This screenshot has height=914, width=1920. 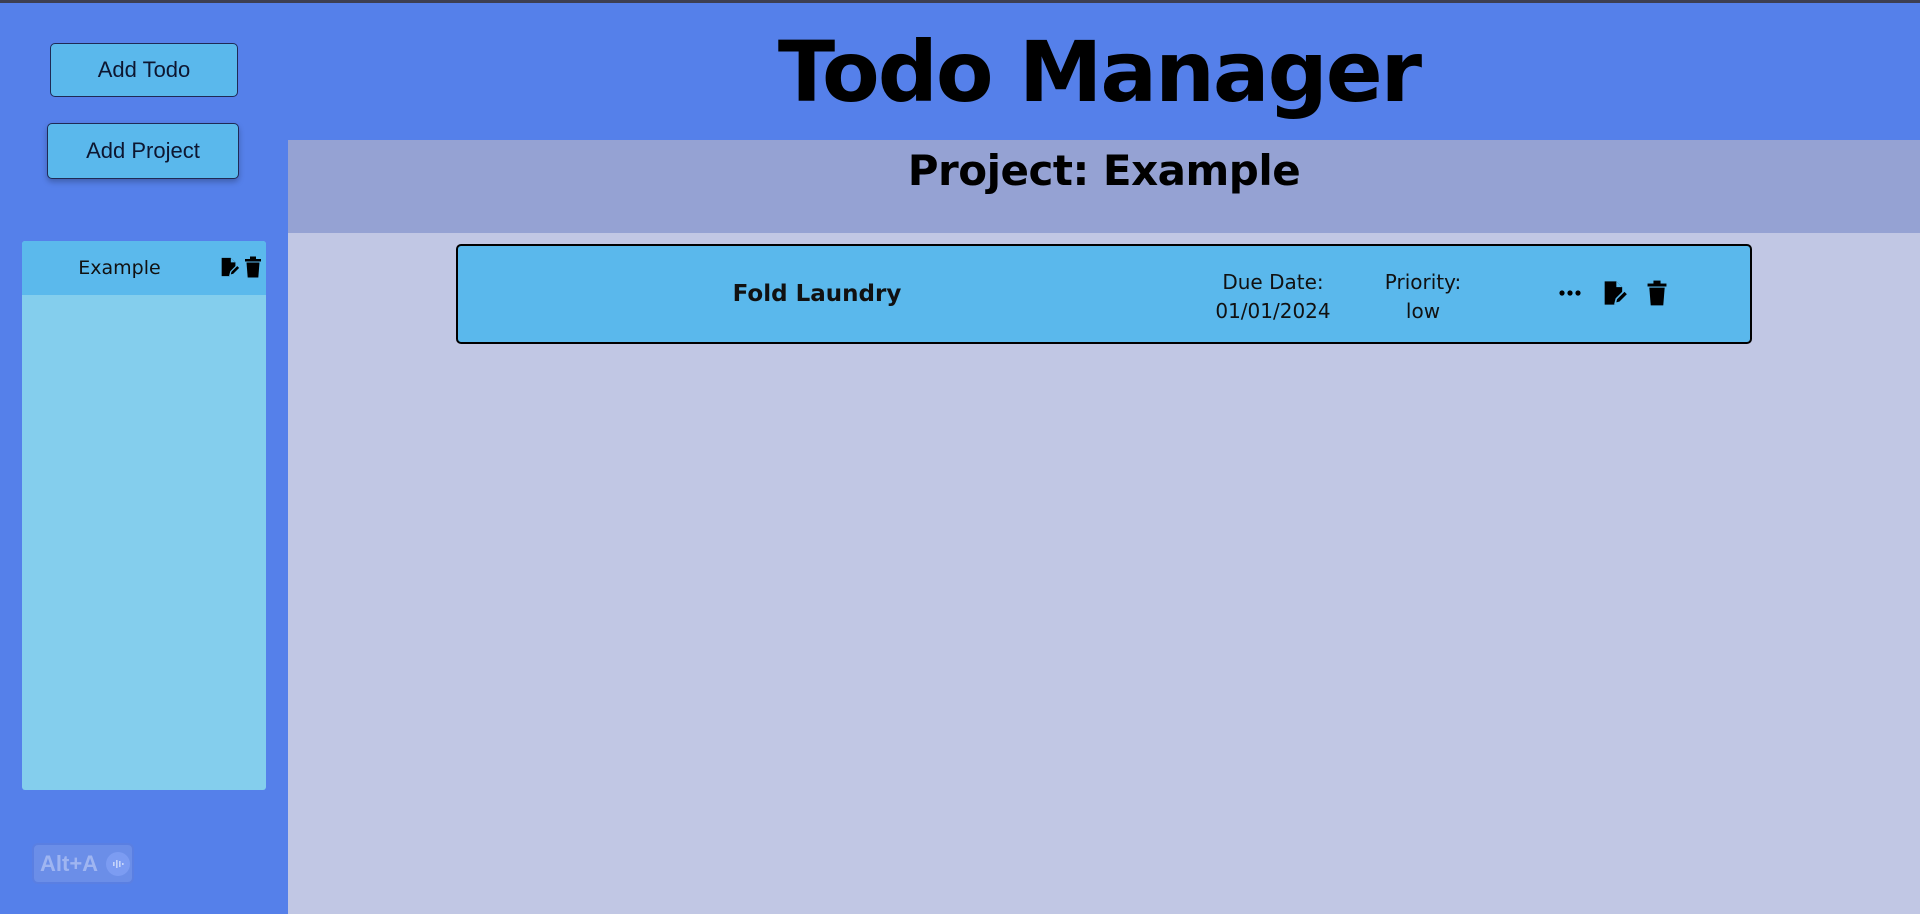 What do you see at coordinates (118, 863) in the screenshot?
I see `assistant-icon` at bounding box center [118, 863].